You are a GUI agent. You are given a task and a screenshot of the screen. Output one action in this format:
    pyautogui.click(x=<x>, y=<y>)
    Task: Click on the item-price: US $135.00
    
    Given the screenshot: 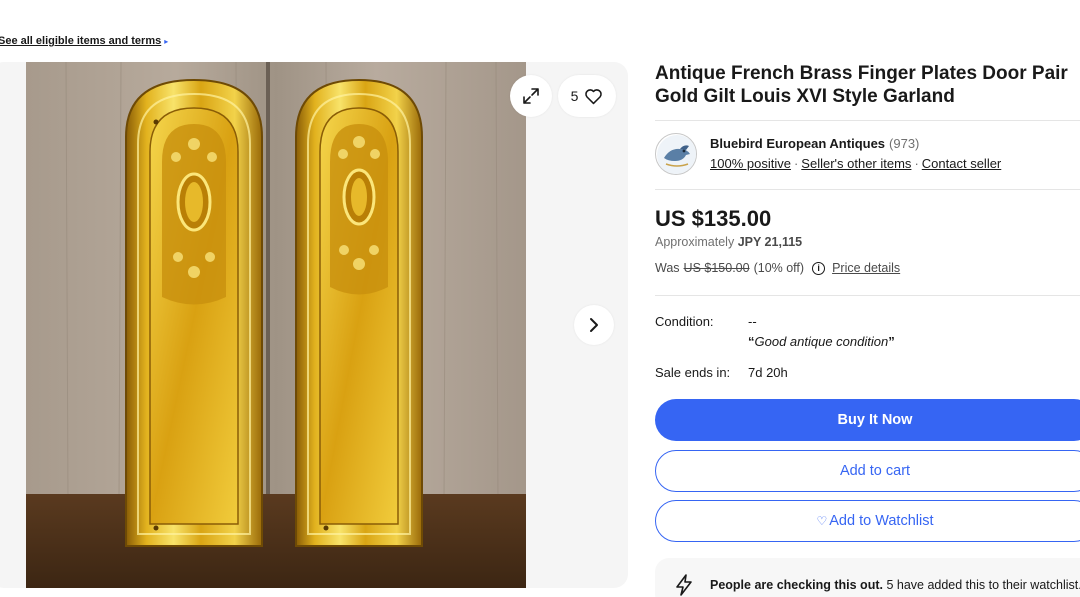 What is the action you would take?
    pyautogui.click(x=713, y=218)
    